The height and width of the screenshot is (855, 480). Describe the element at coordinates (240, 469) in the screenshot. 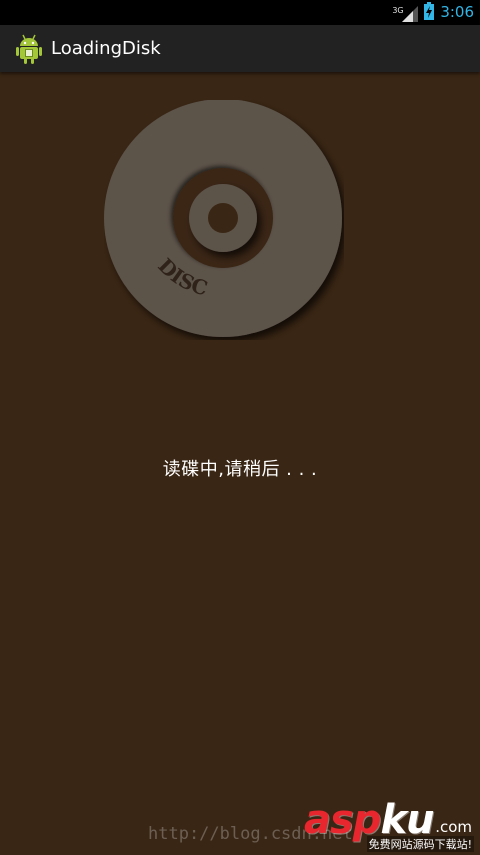

I see `loading-message: 读碟中,请稍后 . . .` at that location.